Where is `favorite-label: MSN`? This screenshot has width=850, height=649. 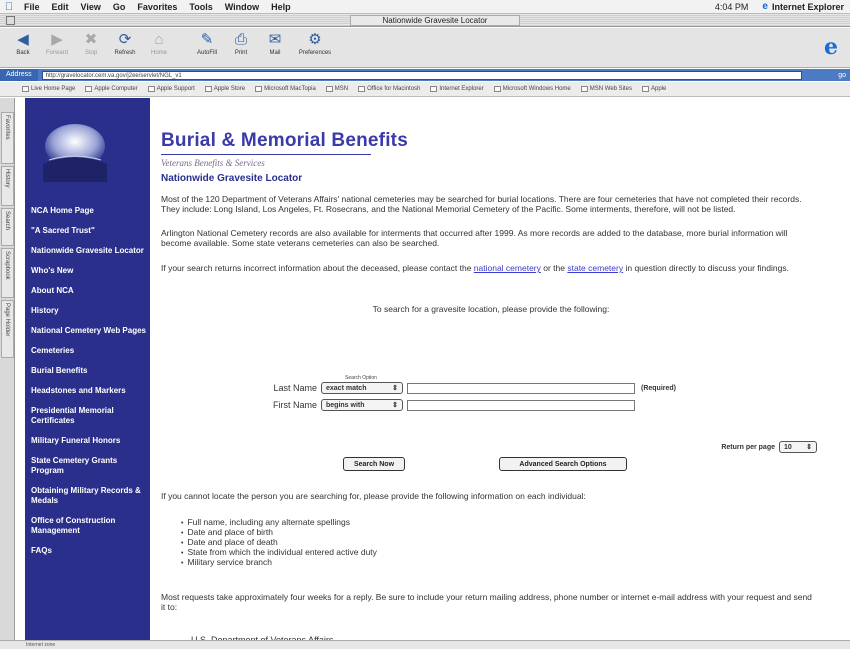
favorite-label: MSN is located at coordinates (341, 89).